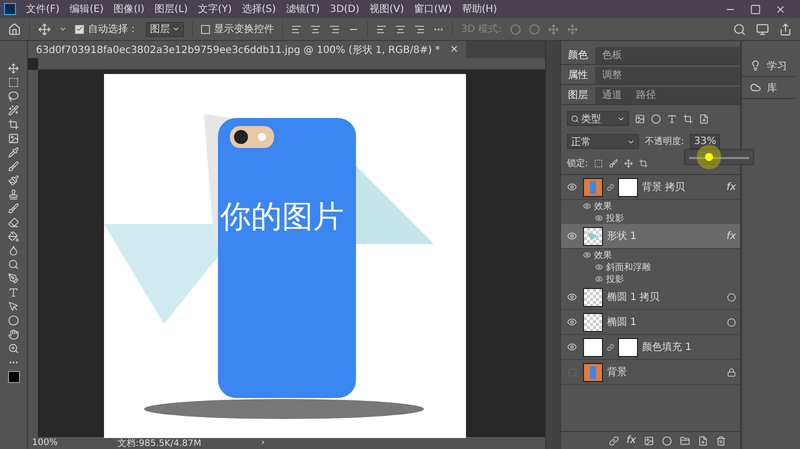 The image size is (800, 449). What do you see at coordinates (603, 141) in the screenshot?
I see `blend-mode-dropdown: 正常` at bounding box center [603, 141].